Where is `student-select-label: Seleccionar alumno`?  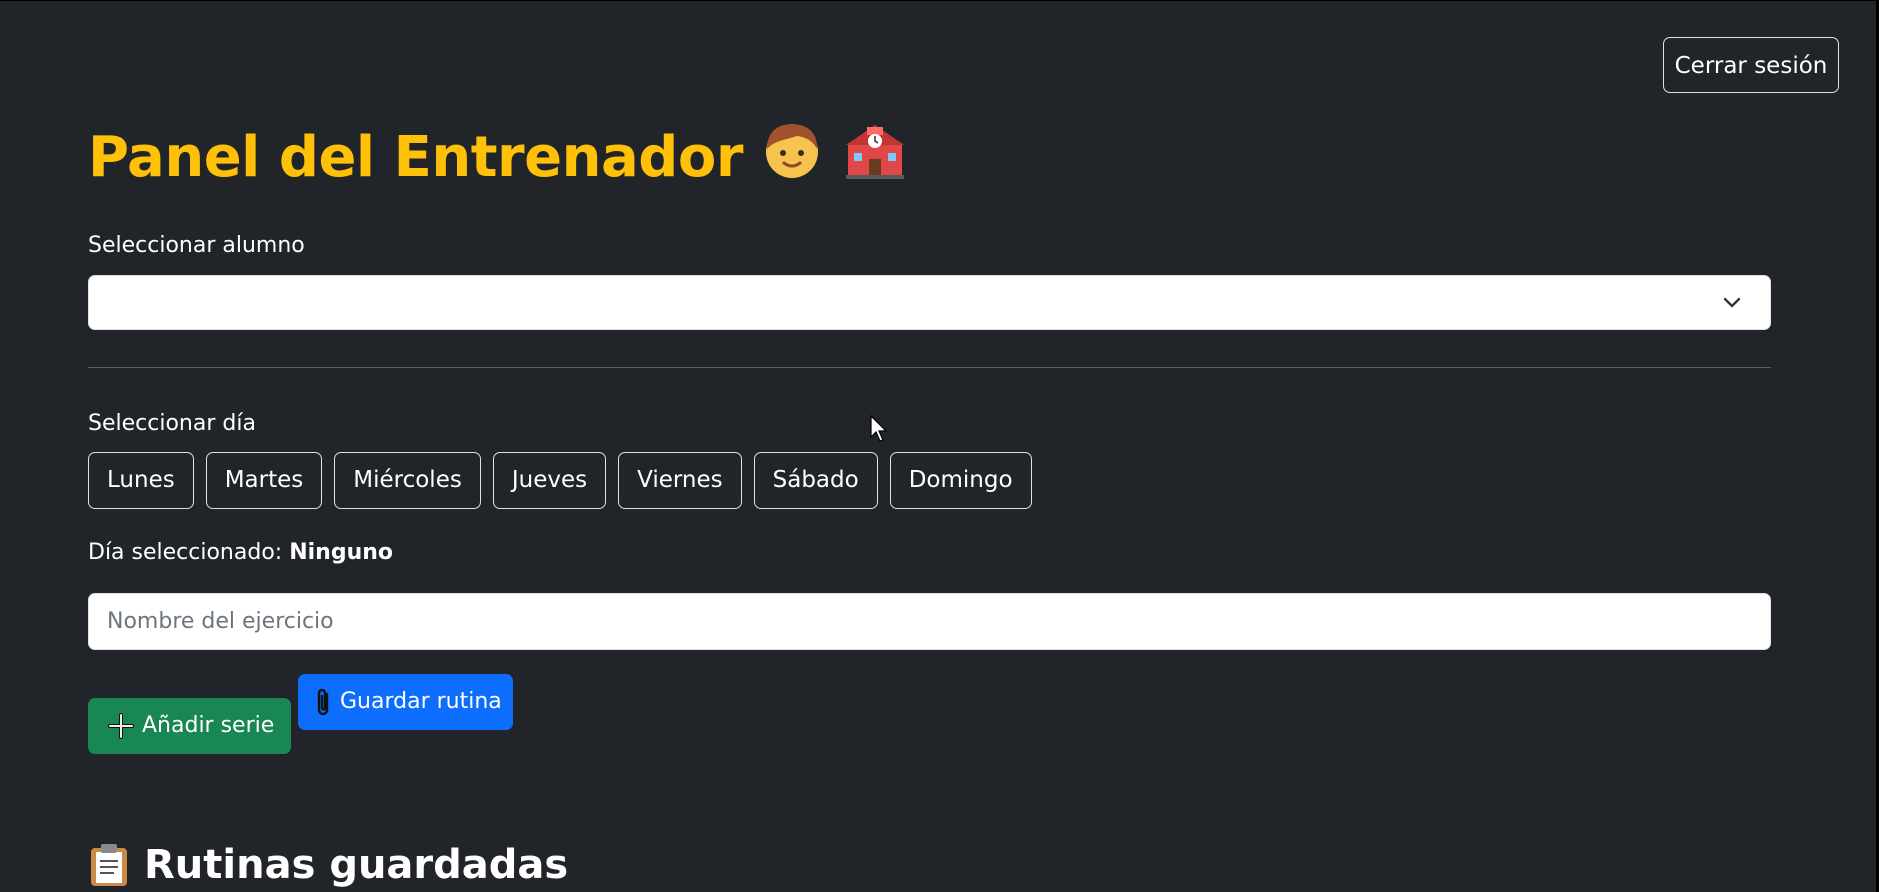
student-select-label: Seleccionar alumno is located at coordinates (196, 245).